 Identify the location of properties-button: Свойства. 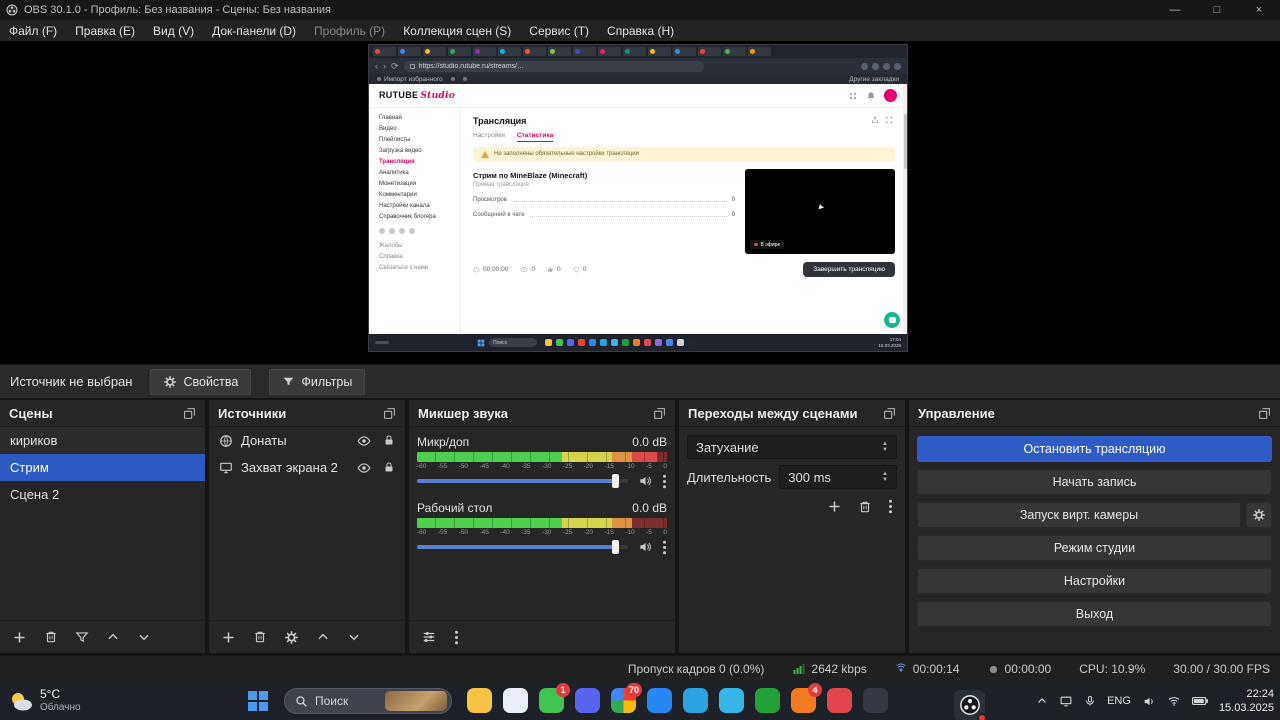
(201, 381).